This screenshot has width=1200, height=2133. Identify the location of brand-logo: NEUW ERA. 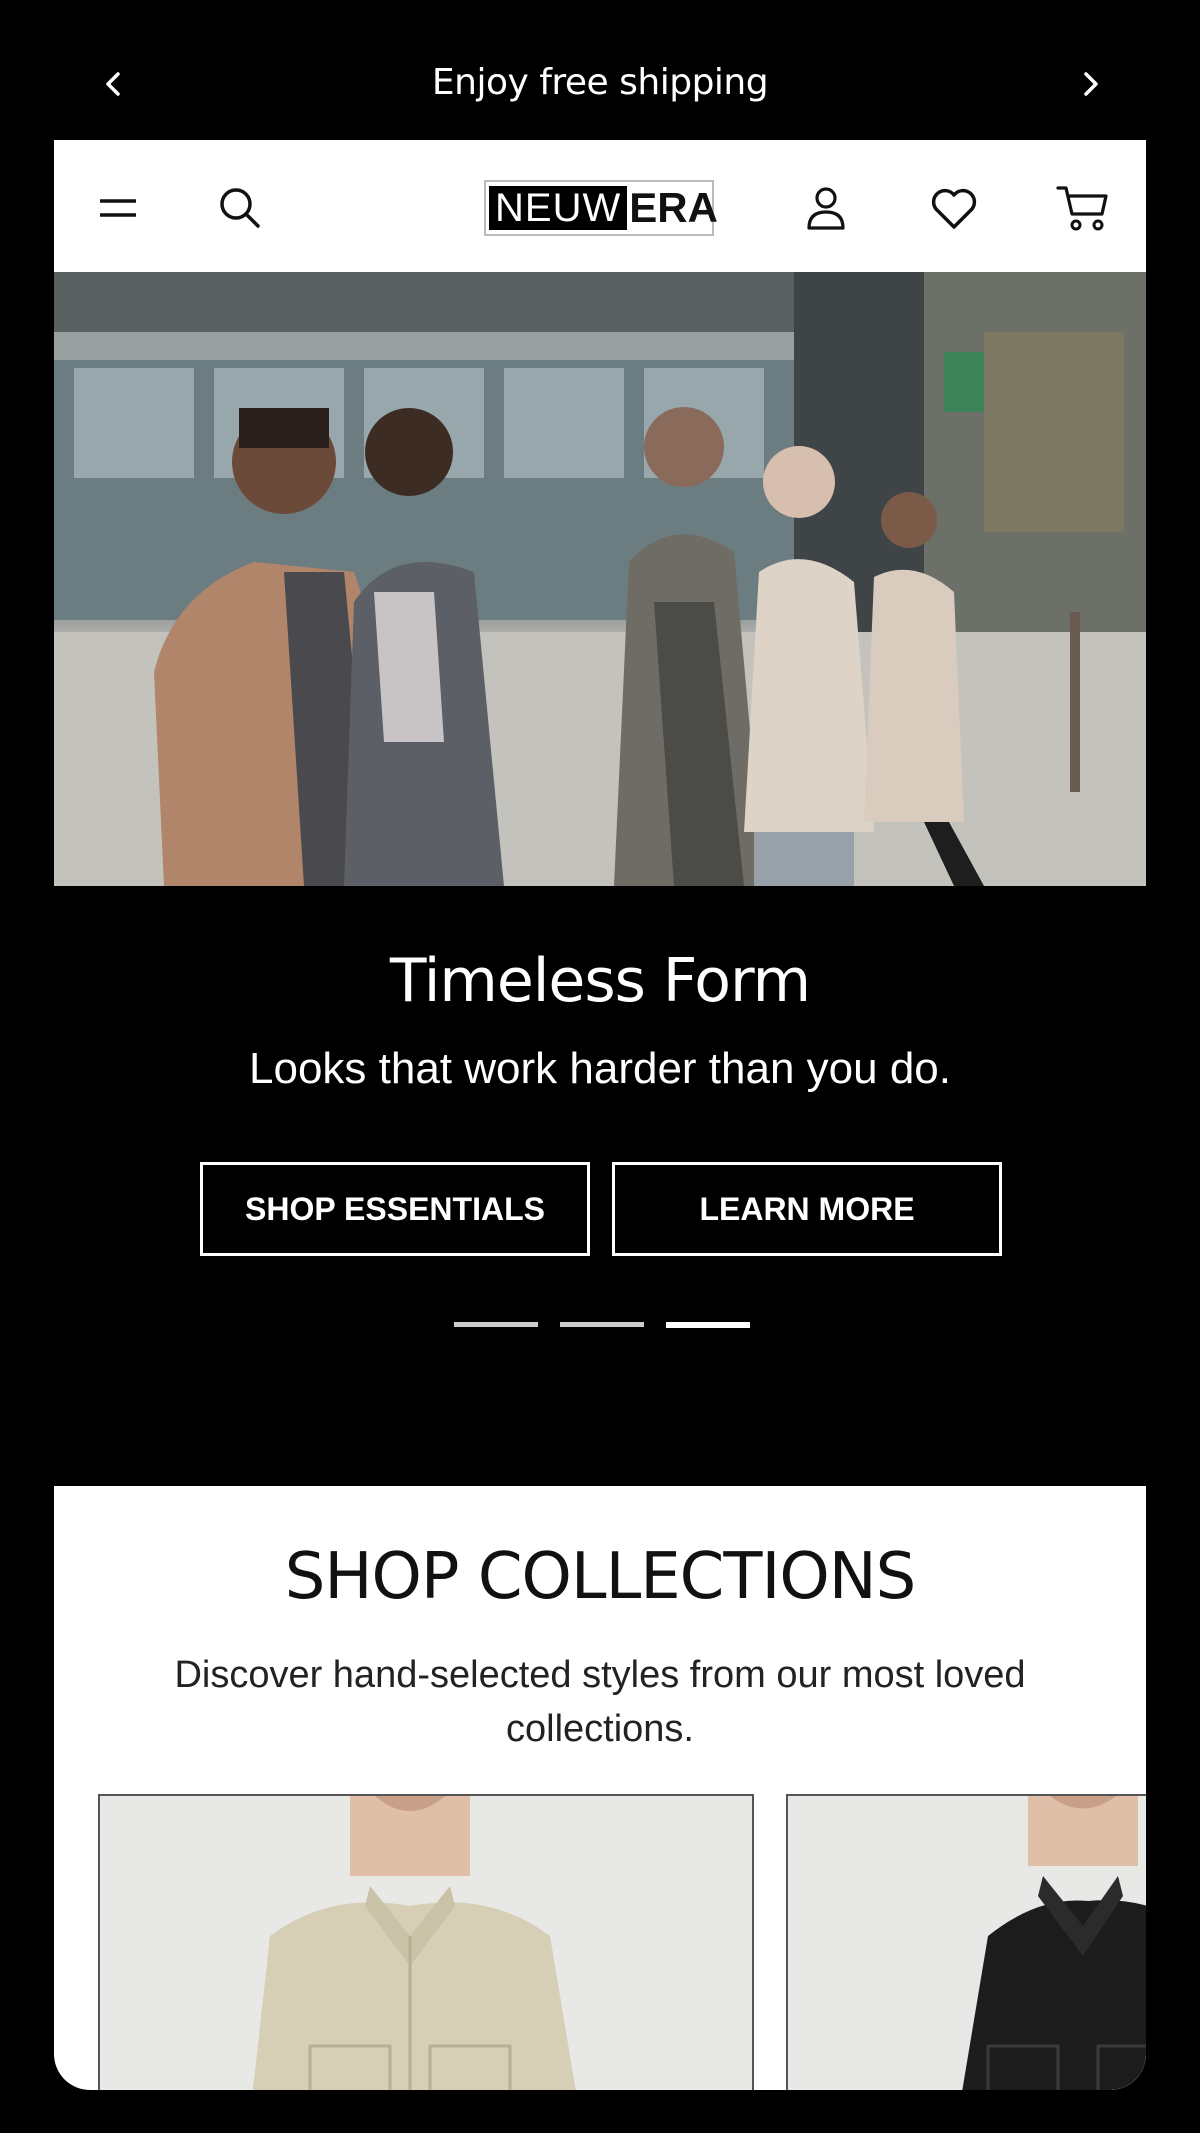
(601, 208).